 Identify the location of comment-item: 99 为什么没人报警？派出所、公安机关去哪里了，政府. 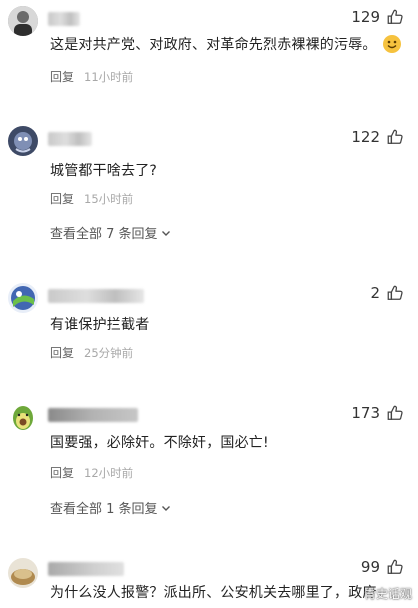
(209, 581).